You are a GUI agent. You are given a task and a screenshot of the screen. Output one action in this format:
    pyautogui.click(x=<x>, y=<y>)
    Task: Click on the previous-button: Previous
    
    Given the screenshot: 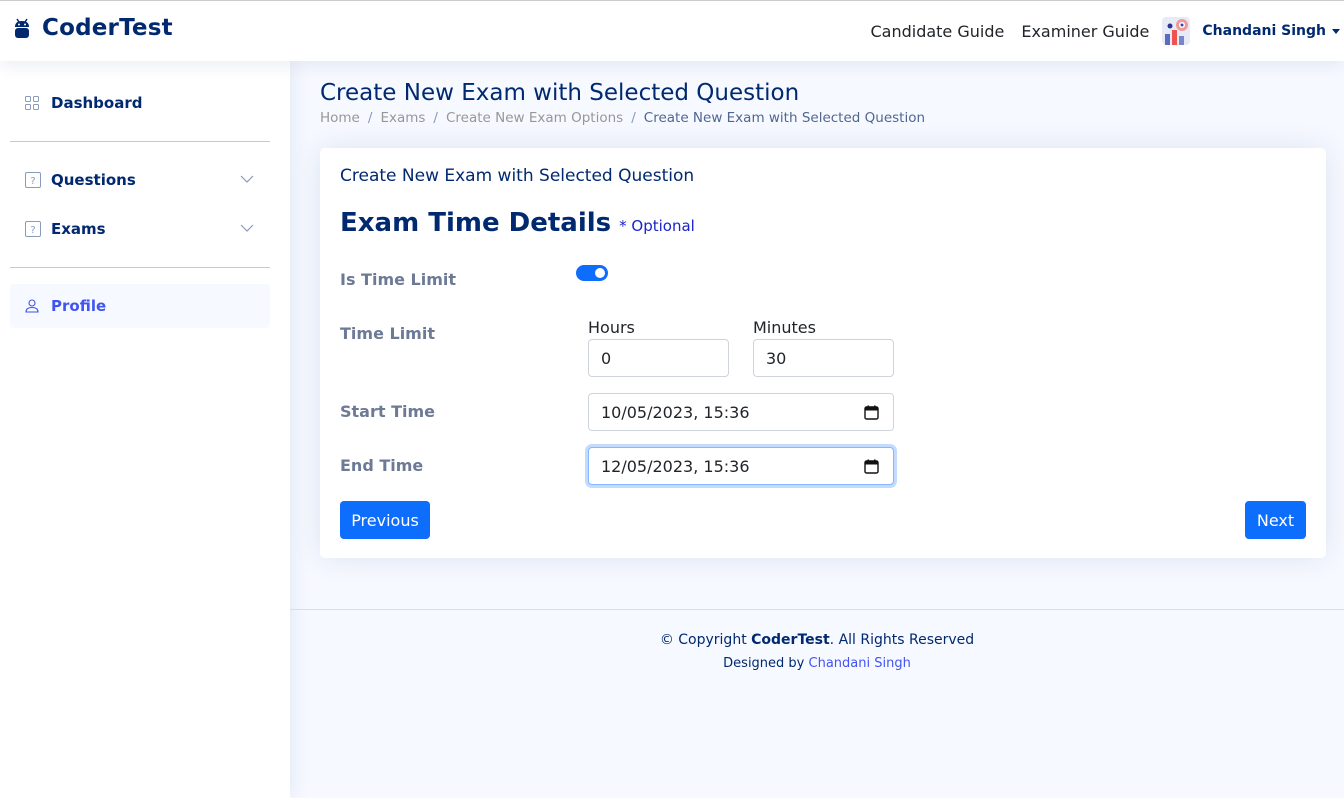 What is the action you would take?
    pyautogui.click(x=385, y=520)
    